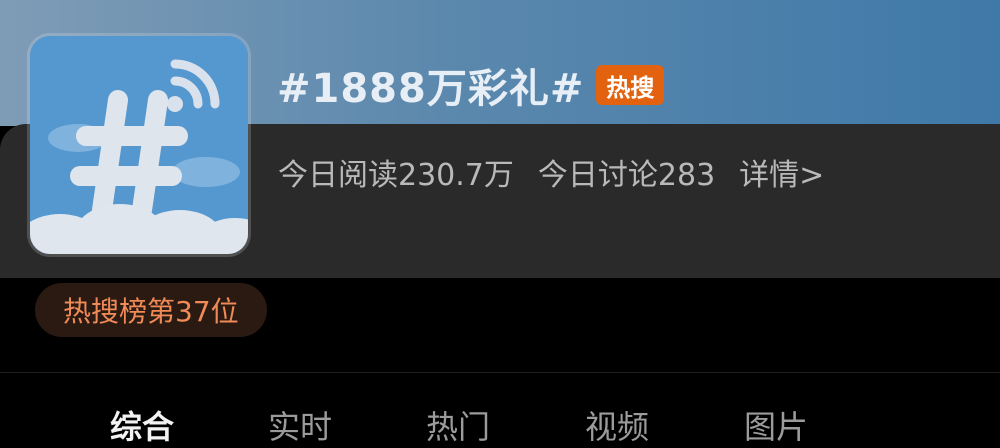 Image resolution: width=1000 pixels, height=448 pixels. I want to click on details-link: 详情>, so click(781, 172).